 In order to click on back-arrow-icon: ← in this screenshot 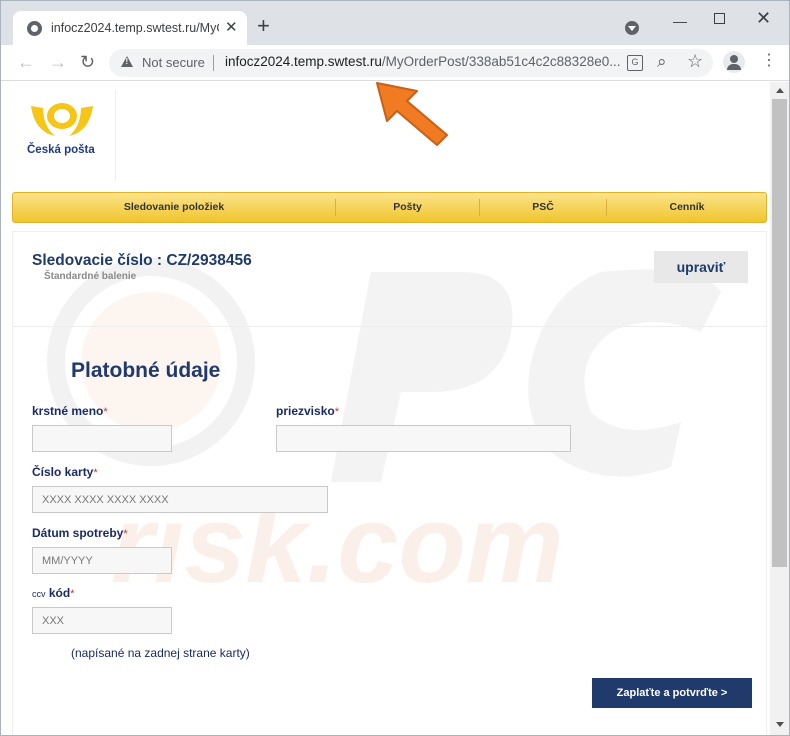, I will do `click(26, 62)`.